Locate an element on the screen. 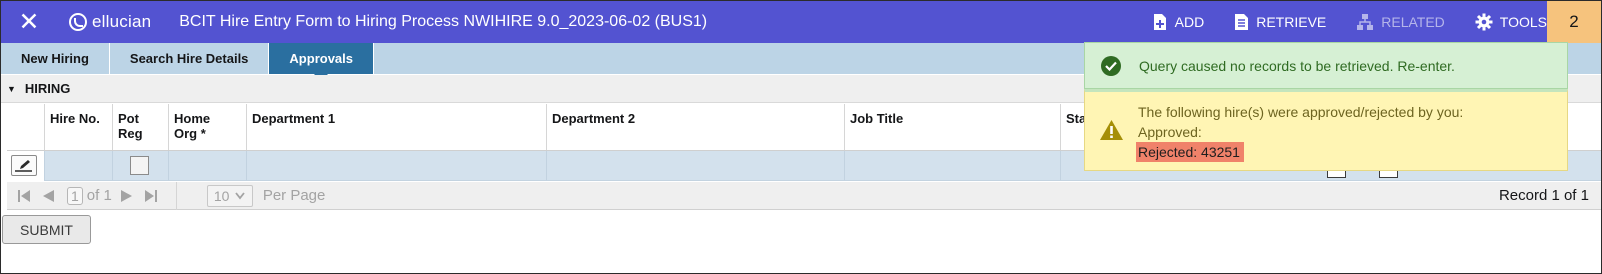  cell-hire-no is located at coordinates (79, 166).